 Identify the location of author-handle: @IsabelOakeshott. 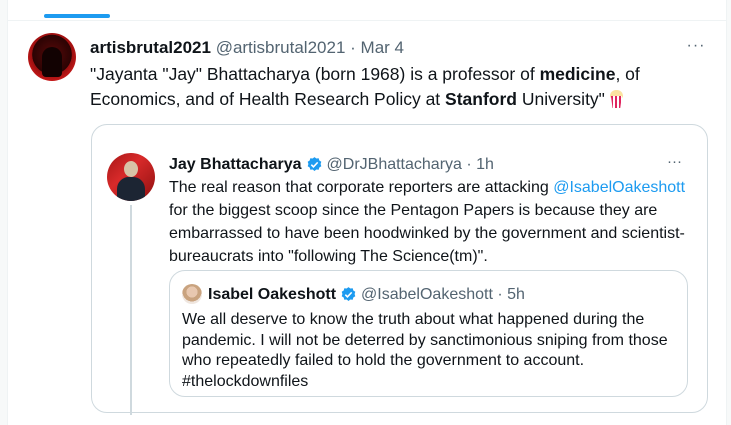
(427, 294).